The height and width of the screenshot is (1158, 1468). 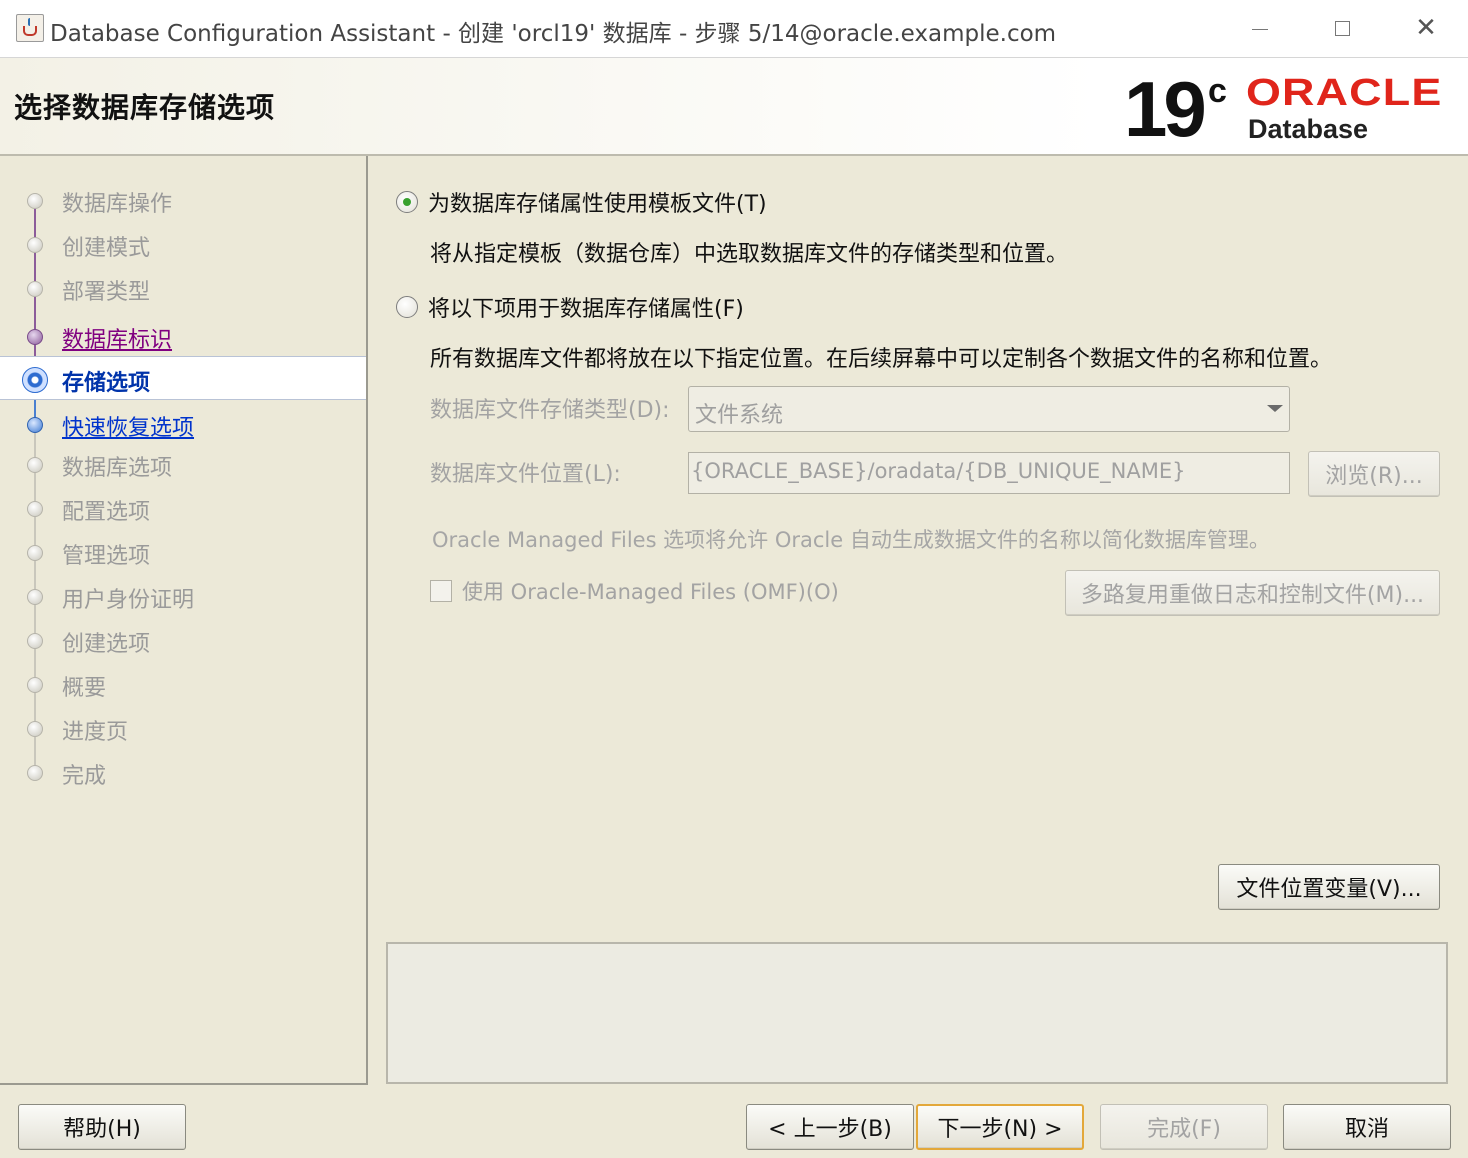 I want to click on oracle-database-logo: 19 c ORACLE Database, so click(x=1289, y=108).